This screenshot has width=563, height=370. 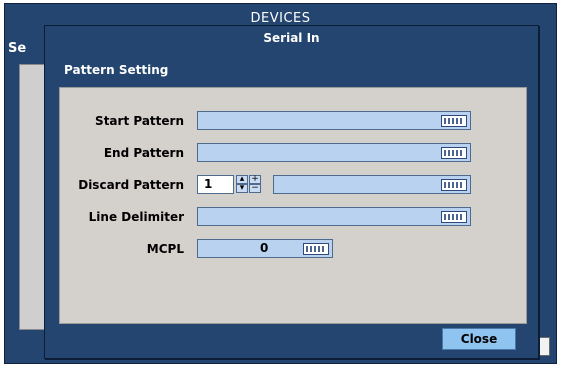 I want to click on devices-window-label: Se, so click(x=17, y=48).